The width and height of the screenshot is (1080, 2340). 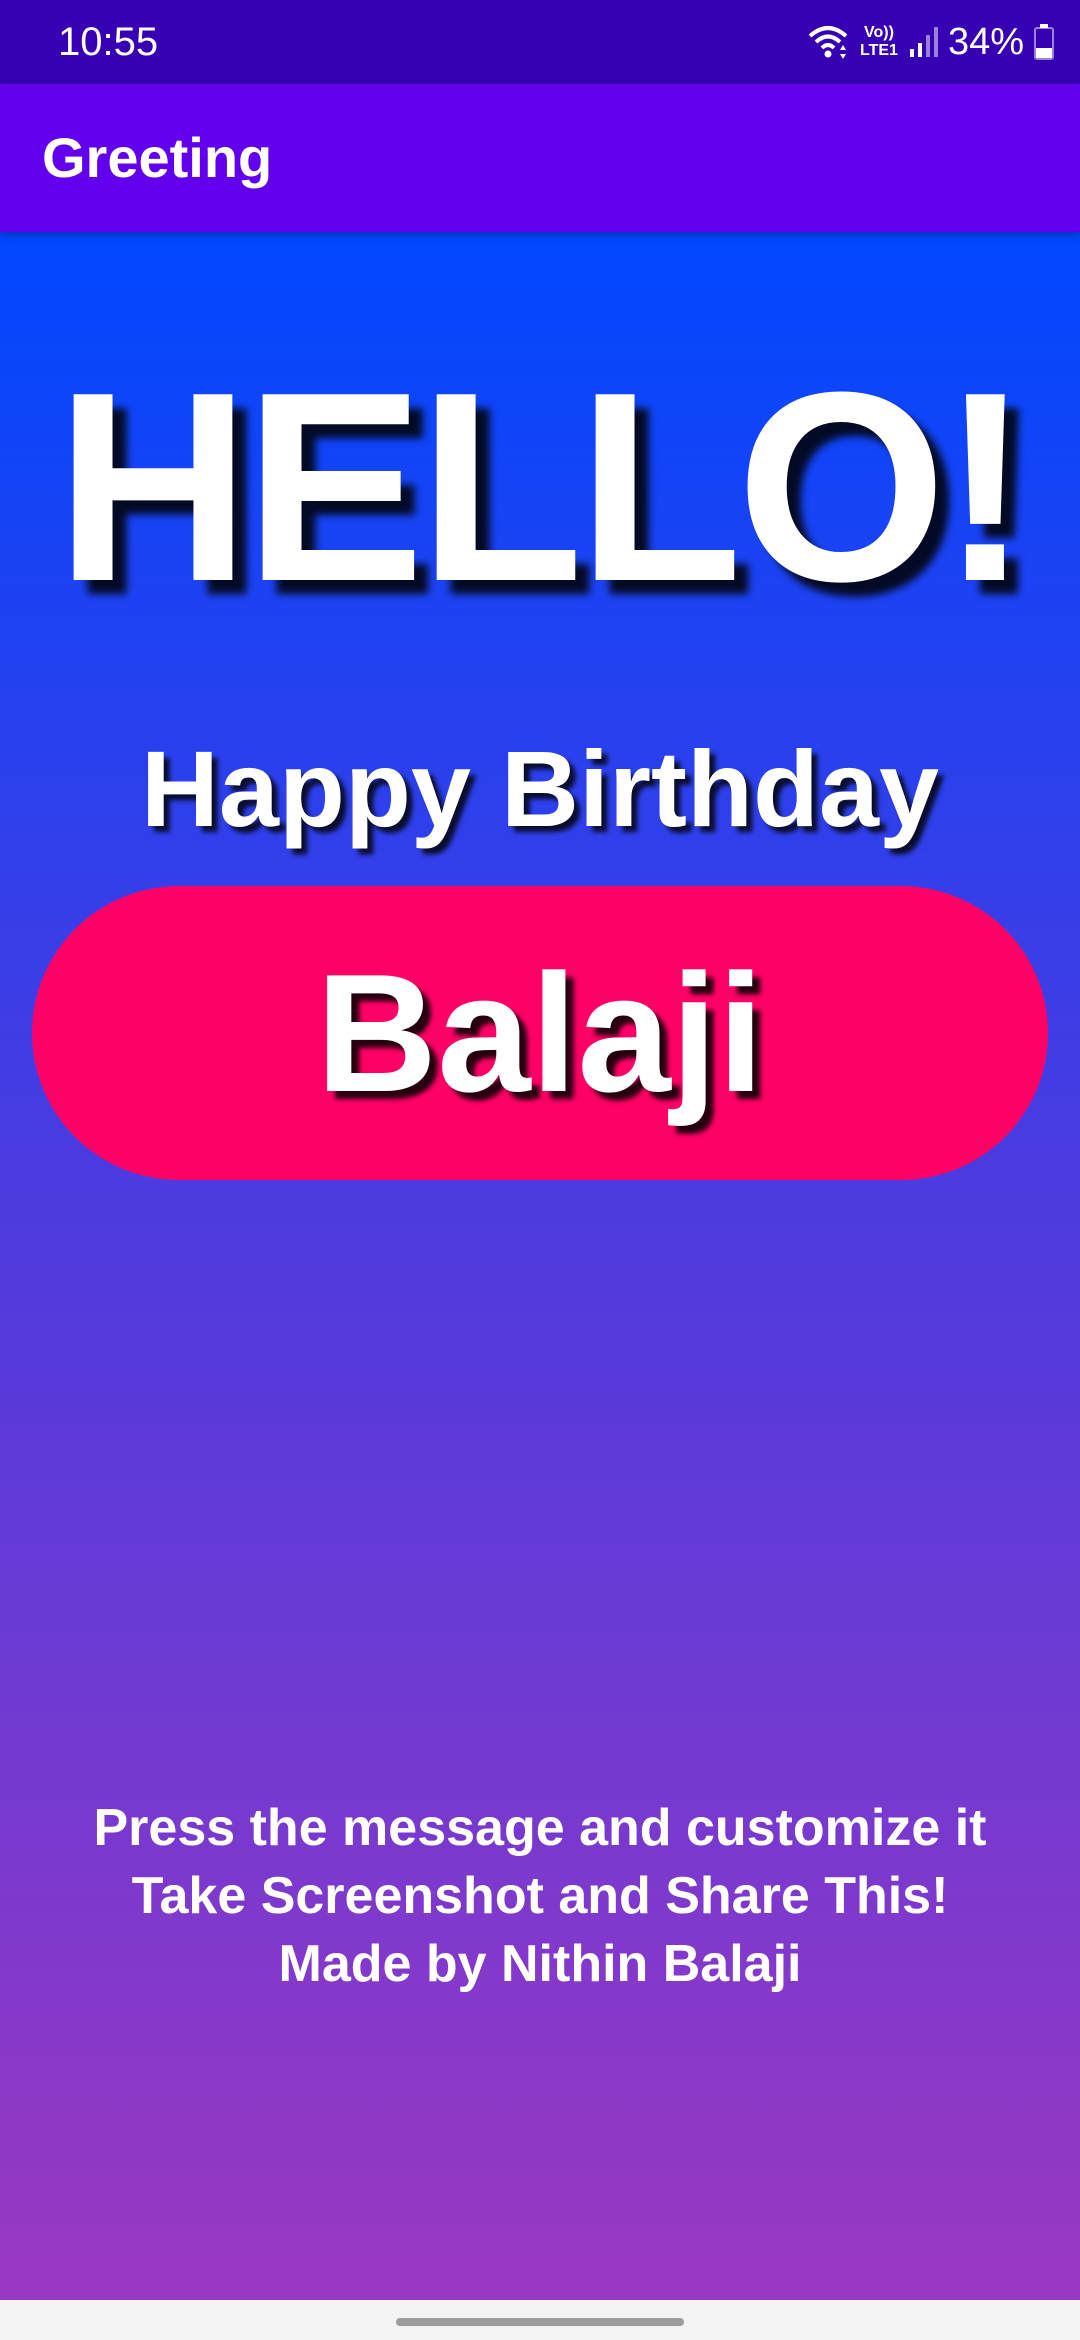 I want to click on app-bar: Greeting, so click(x=540, y=158).